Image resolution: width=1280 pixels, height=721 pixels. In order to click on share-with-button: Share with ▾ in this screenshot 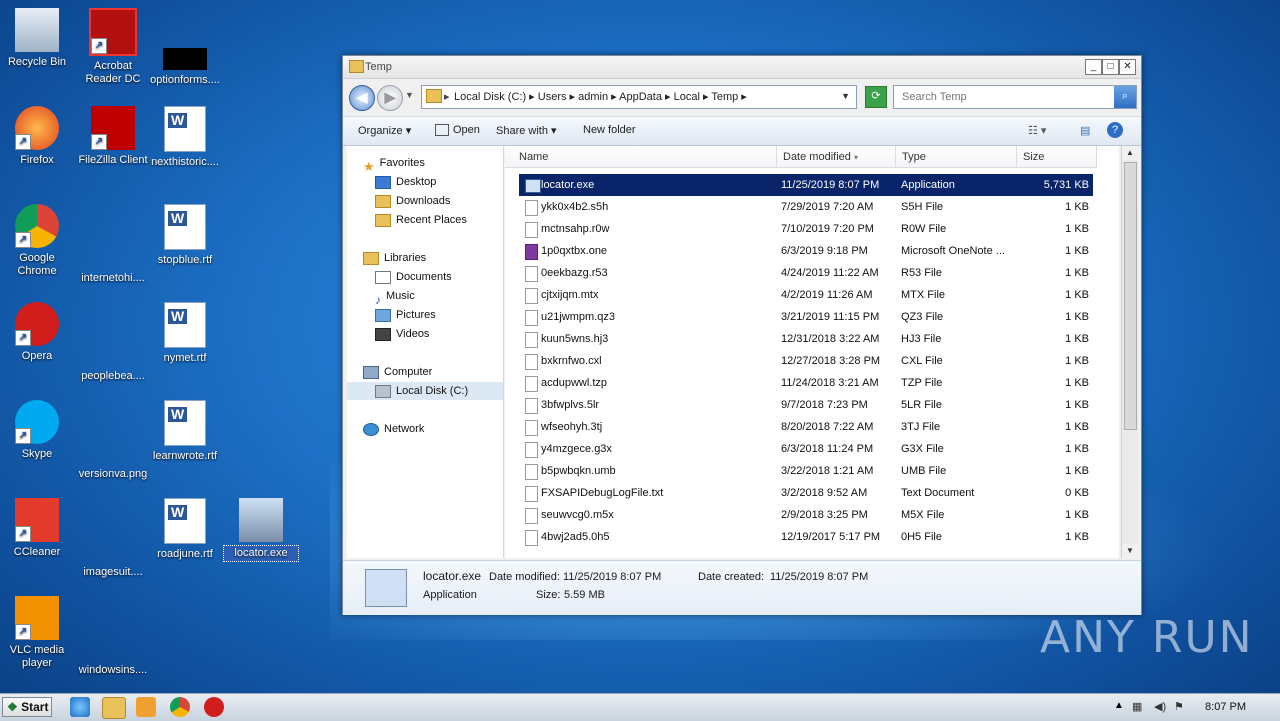, I will do `click(526, 130)`.